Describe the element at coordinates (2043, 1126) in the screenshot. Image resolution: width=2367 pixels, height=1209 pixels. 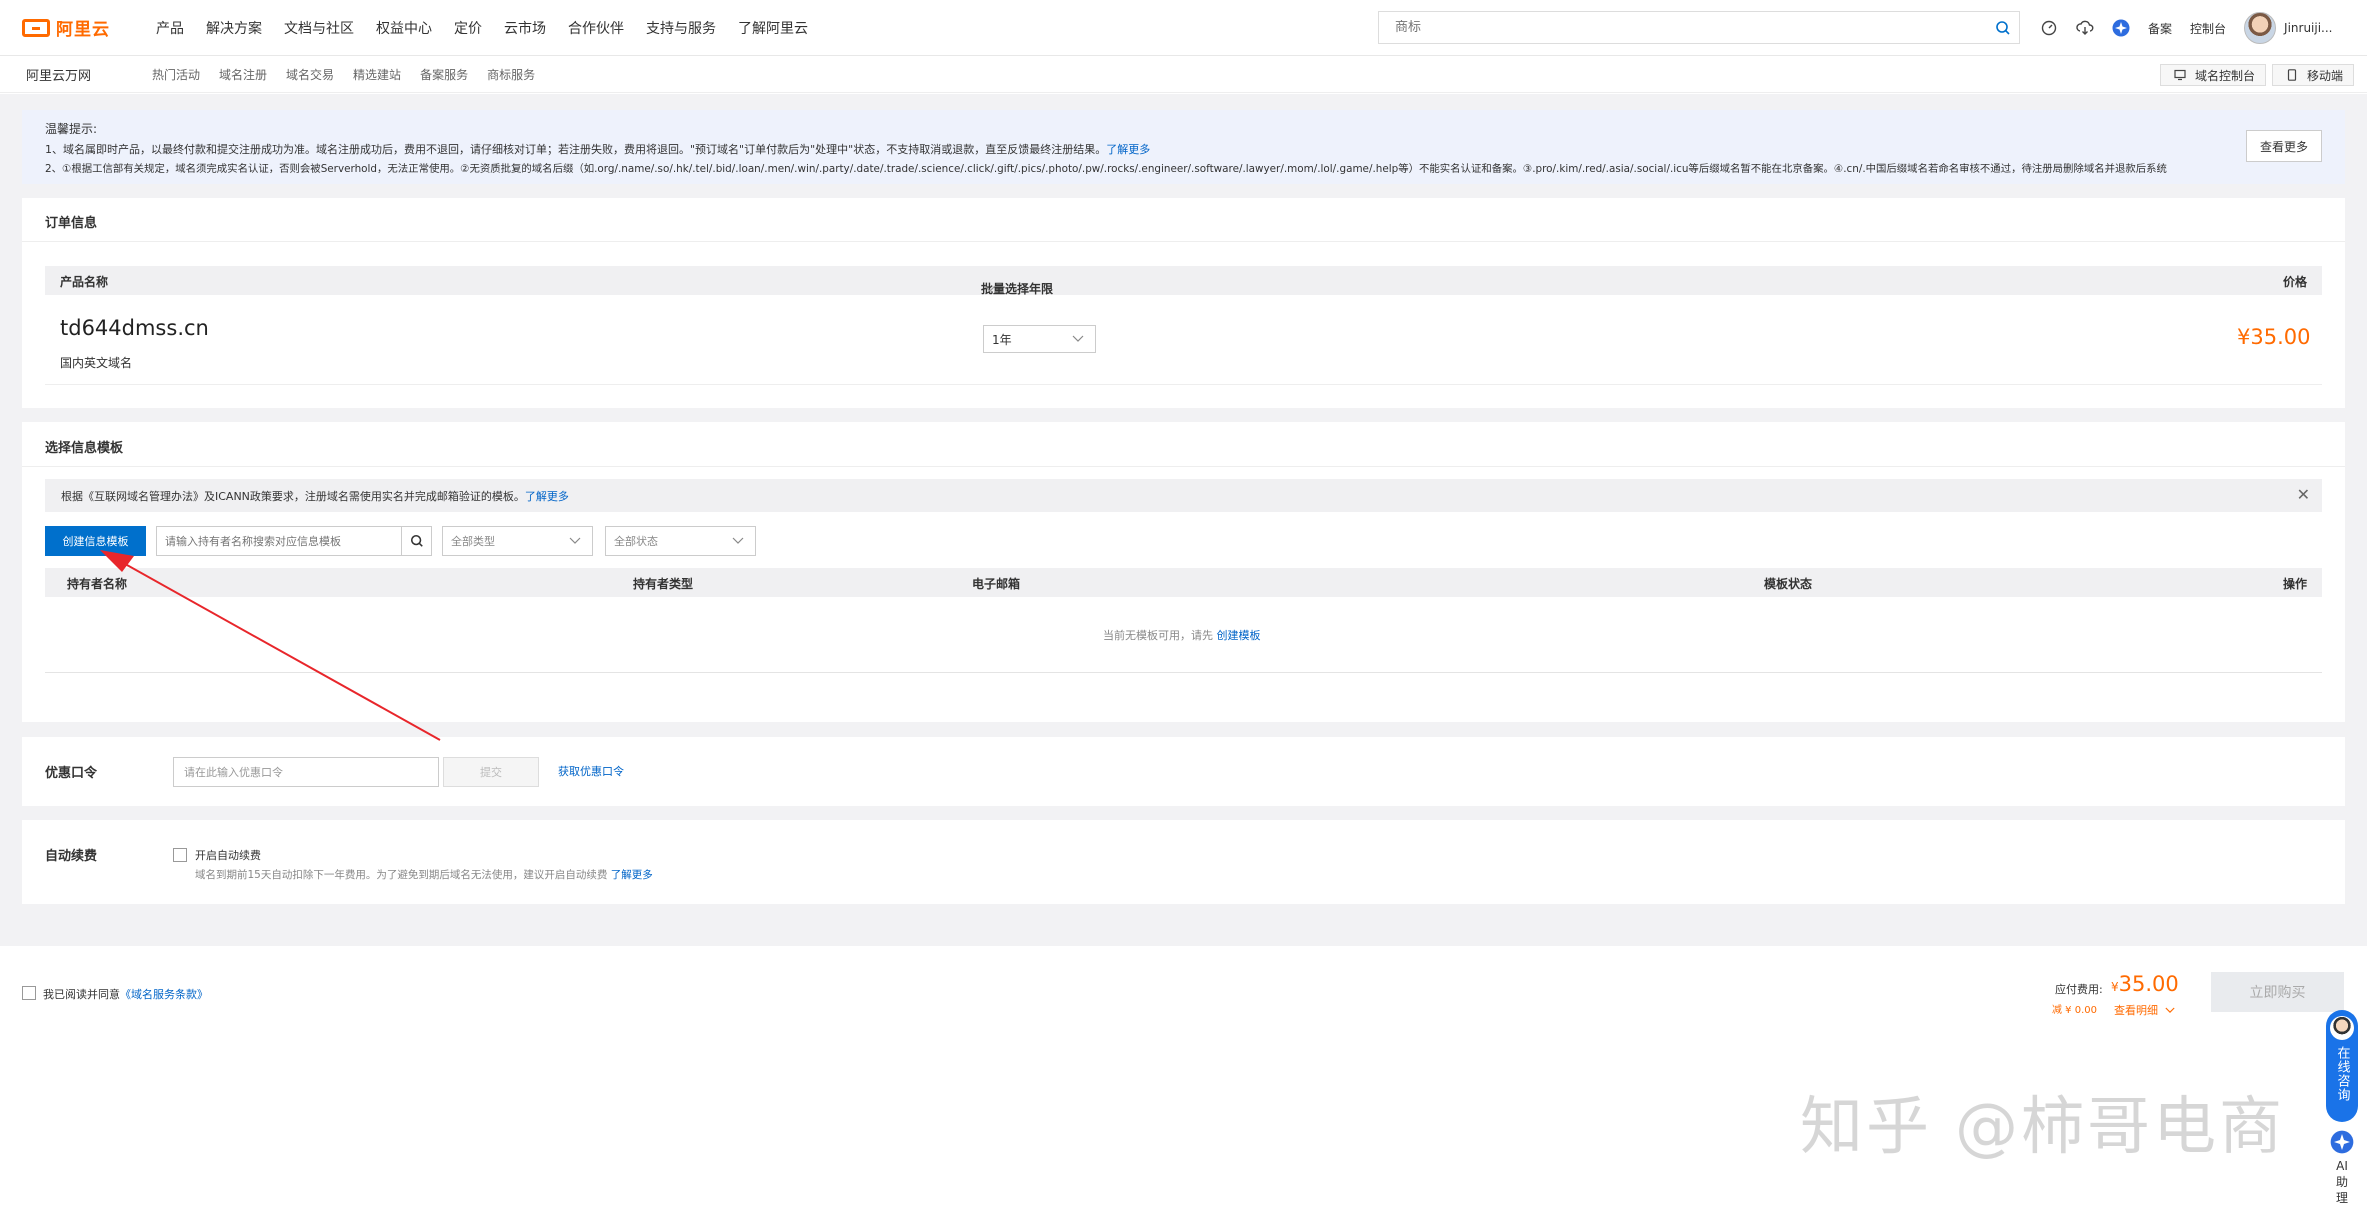
I see `watermark: 知乎 @柿哥电商` at that location.